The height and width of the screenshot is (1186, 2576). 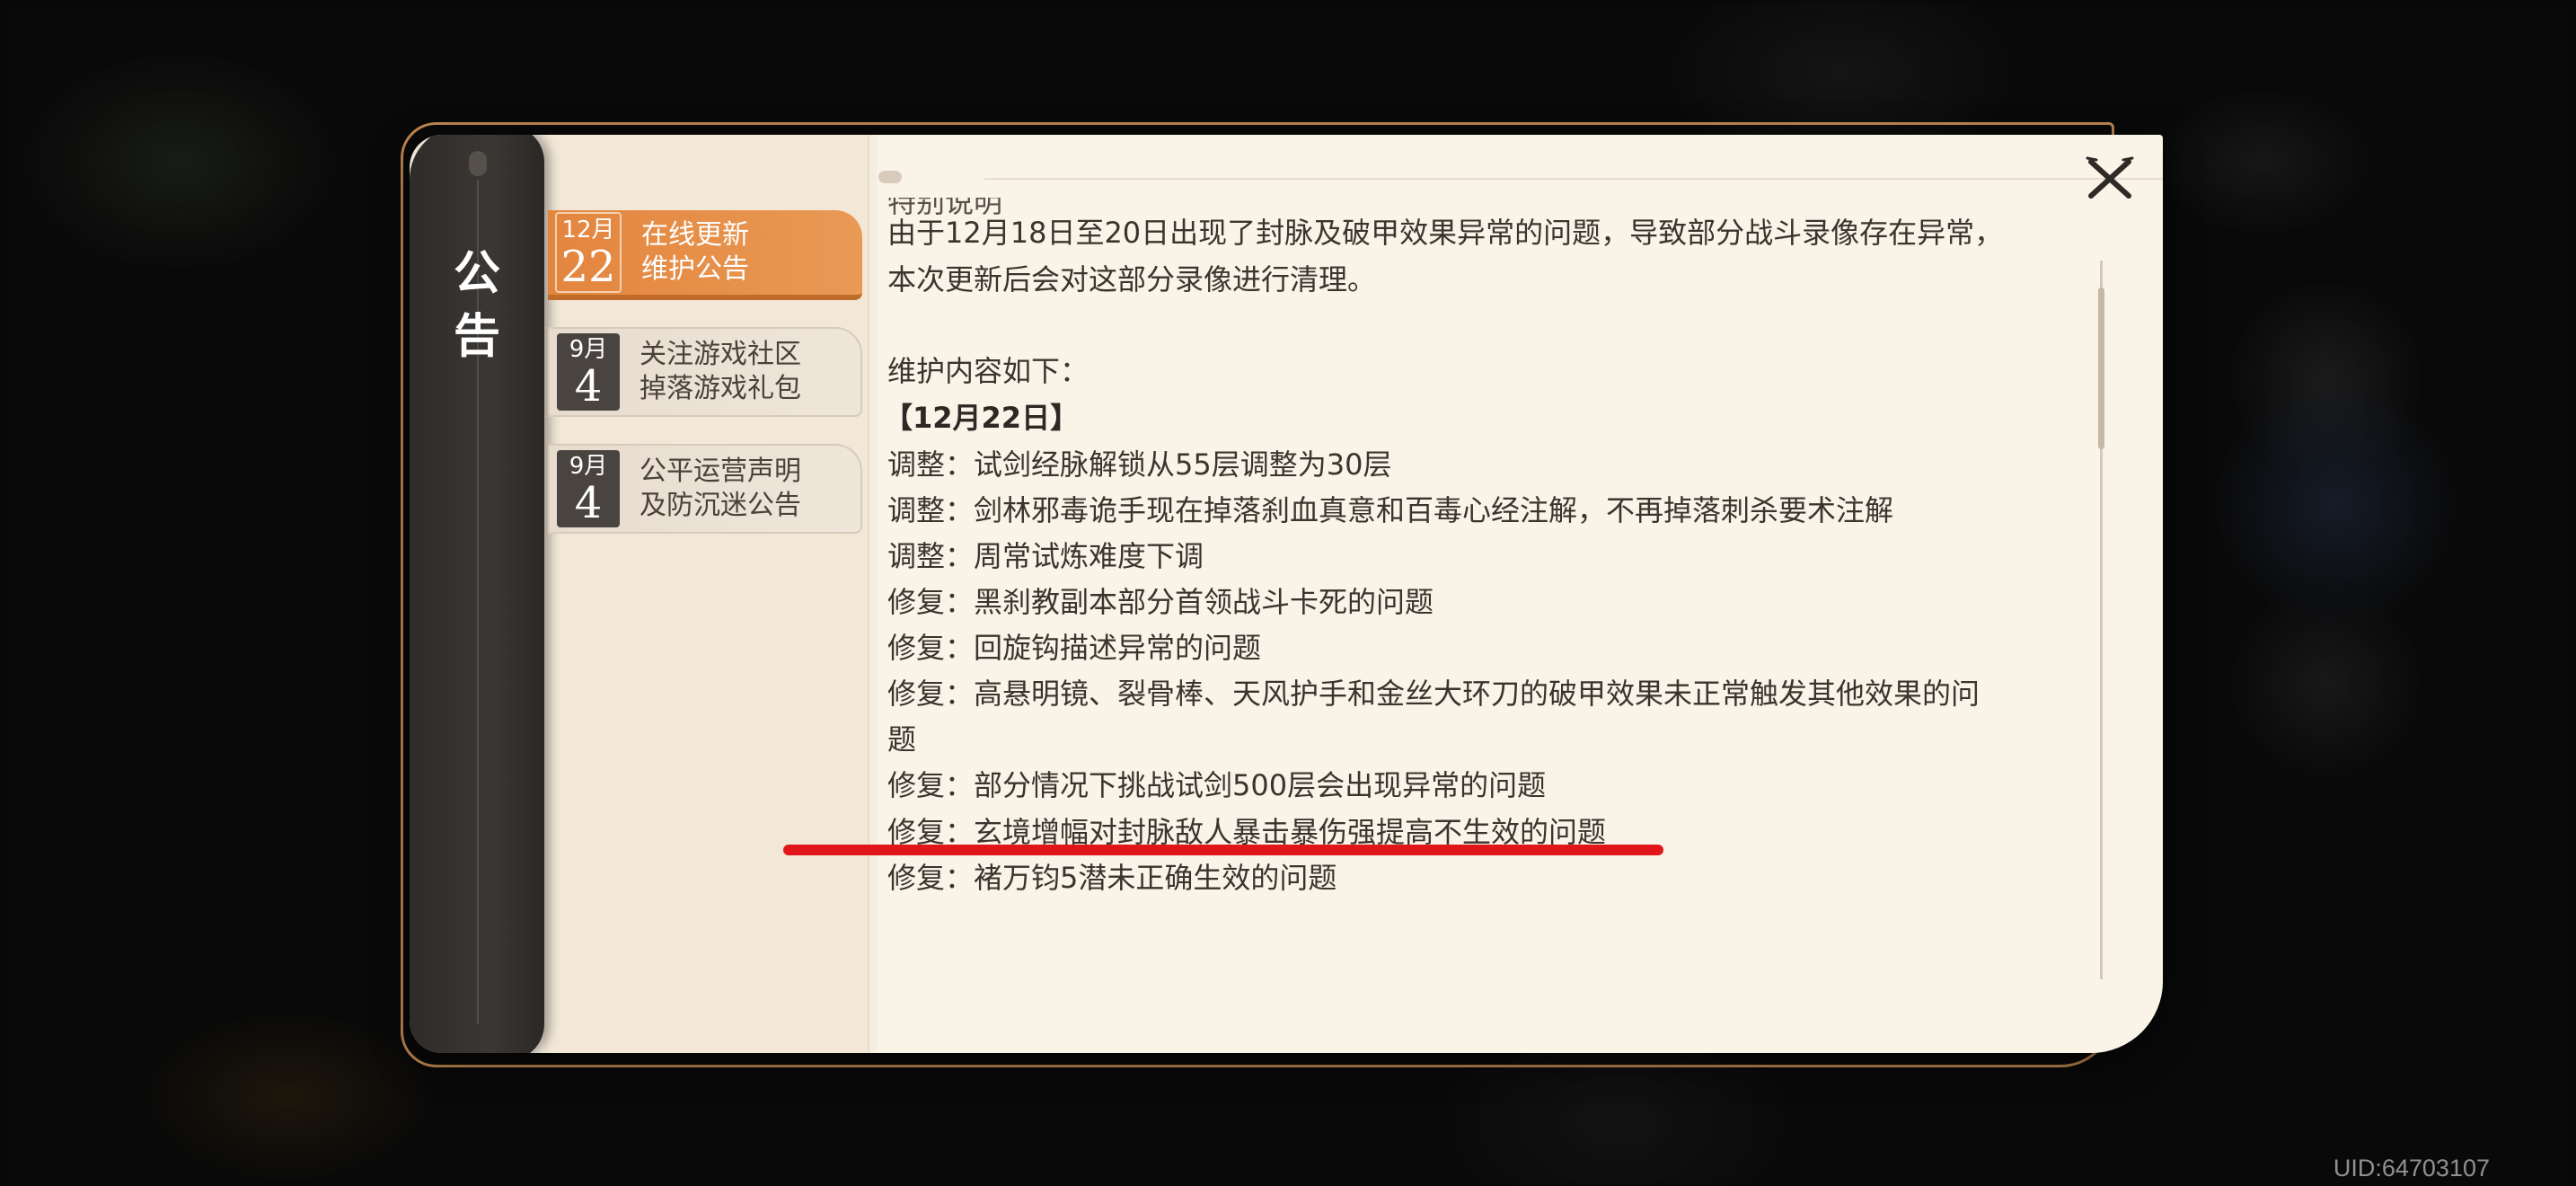 What do you see at coordinates (476, 337) in the screenshot?
I see `panel-title-char-2: 告` at bounding box center [476, 337].